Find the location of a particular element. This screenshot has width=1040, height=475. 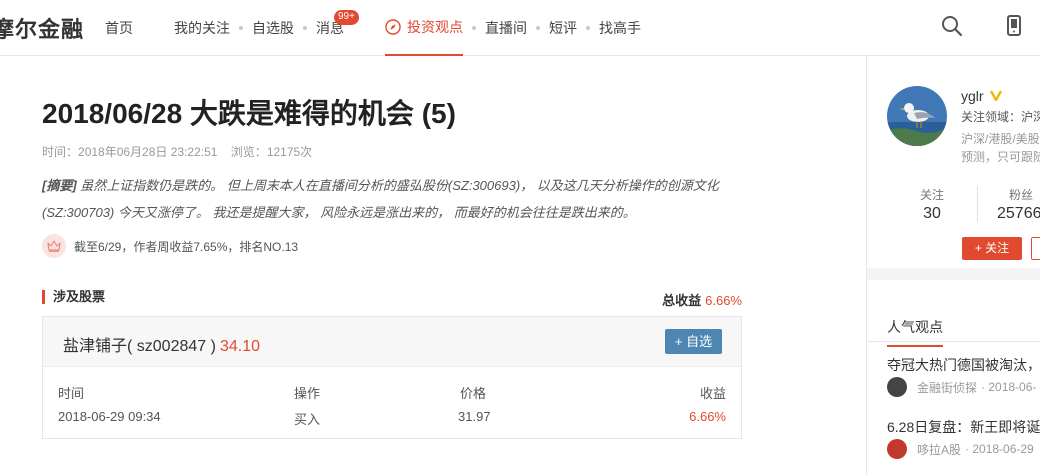

popular-item-date: · 2018-06- is located at coordinates (1009, 387).